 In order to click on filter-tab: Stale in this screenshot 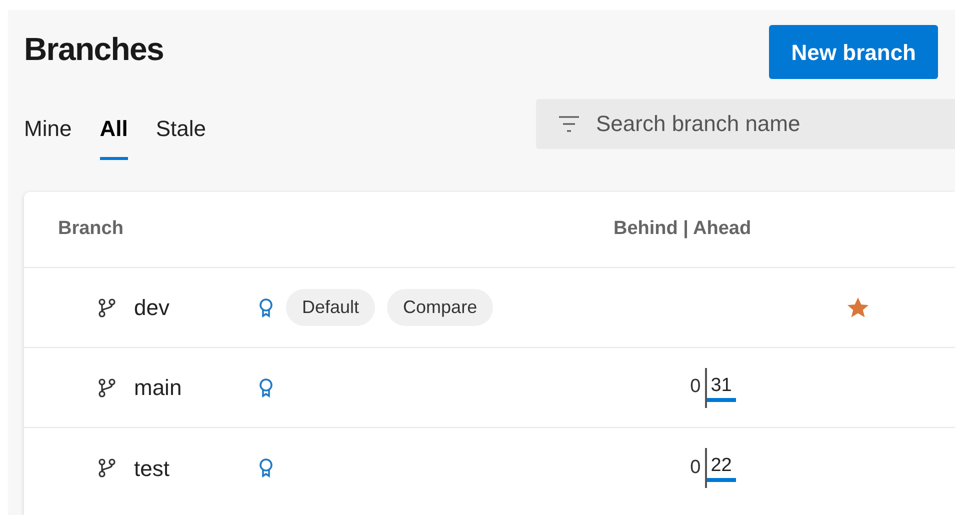, I will do `click(181, 132)`.